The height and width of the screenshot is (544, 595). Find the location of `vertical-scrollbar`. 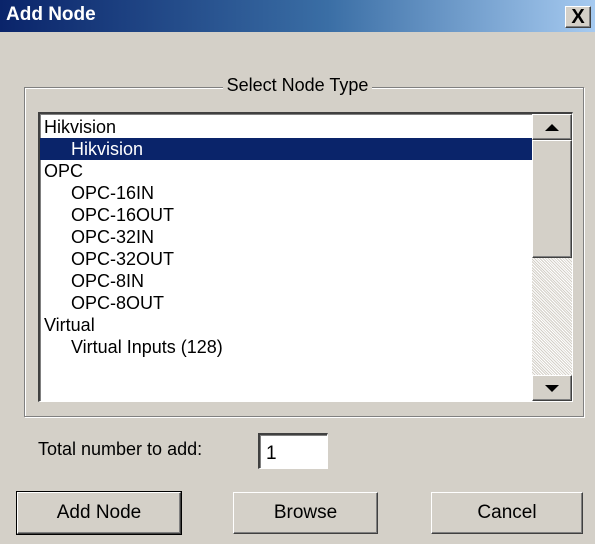

vertical-scrollbar is located at coordinates (552, 257).